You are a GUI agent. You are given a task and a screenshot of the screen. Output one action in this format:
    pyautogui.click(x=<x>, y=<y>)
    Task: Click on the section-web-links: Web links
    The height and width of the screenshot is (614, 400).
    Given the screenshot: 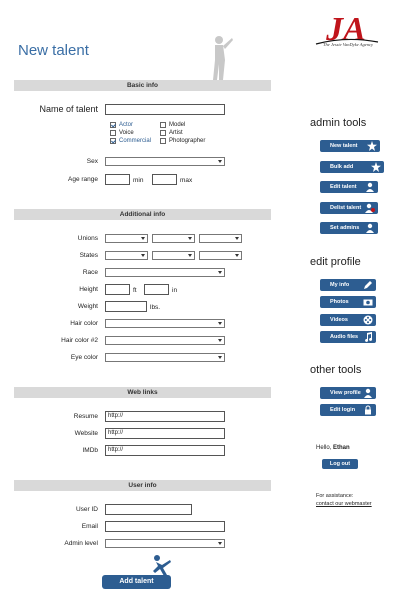 What is the action you would take?
    pyautogui.click(x=142, y=392)
    